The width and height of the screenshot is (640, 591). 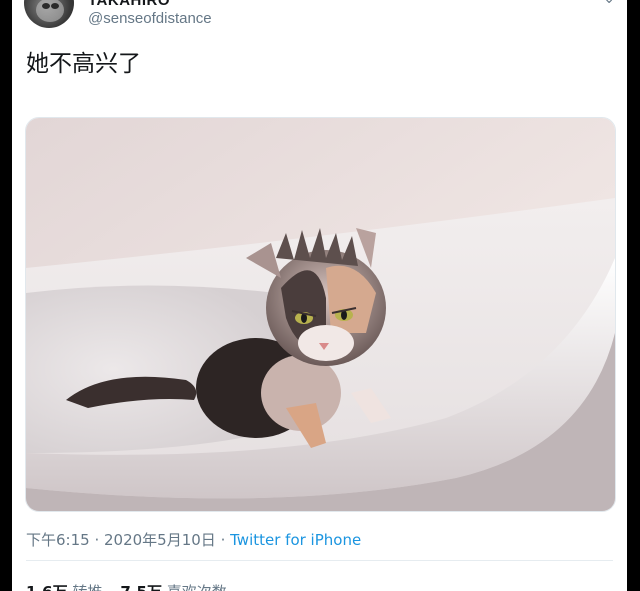 I want to click on tweet-date: 2020年5月10日, so click(x=160, y=540).